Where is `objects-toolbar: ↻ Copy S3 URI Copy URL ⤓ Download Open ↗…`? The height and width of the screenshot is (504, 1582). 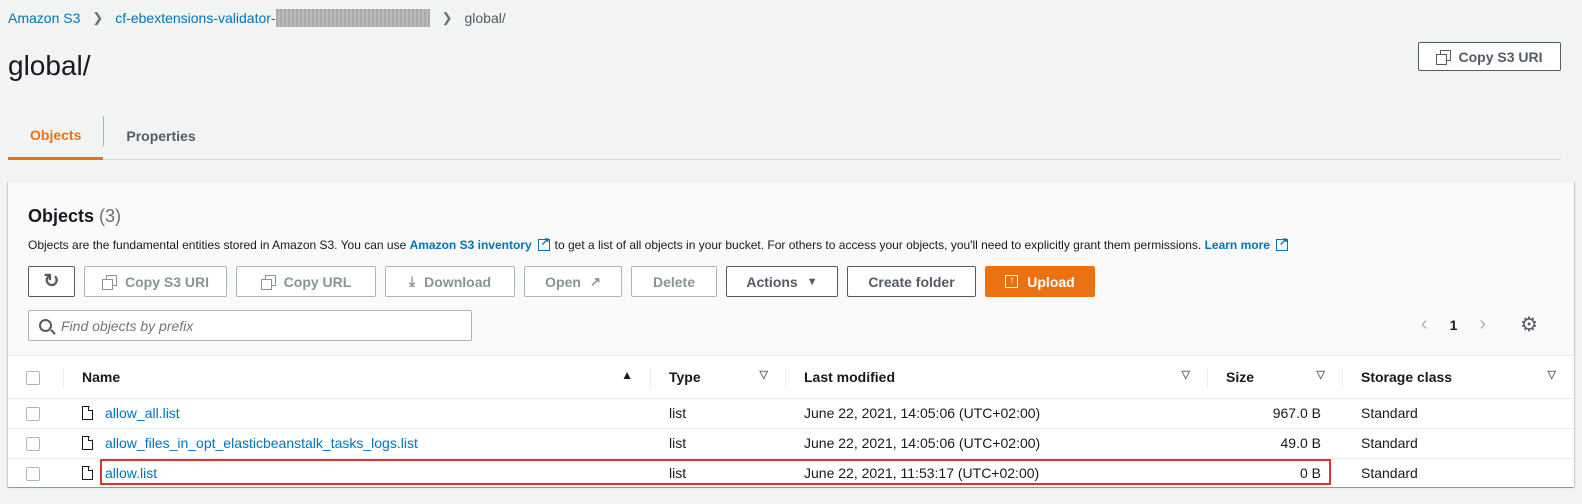 objects-toolbar: ↻ Copy S3 URI Copy URL ⤓ Download Open ↗… is located at coordinates (791, 281).